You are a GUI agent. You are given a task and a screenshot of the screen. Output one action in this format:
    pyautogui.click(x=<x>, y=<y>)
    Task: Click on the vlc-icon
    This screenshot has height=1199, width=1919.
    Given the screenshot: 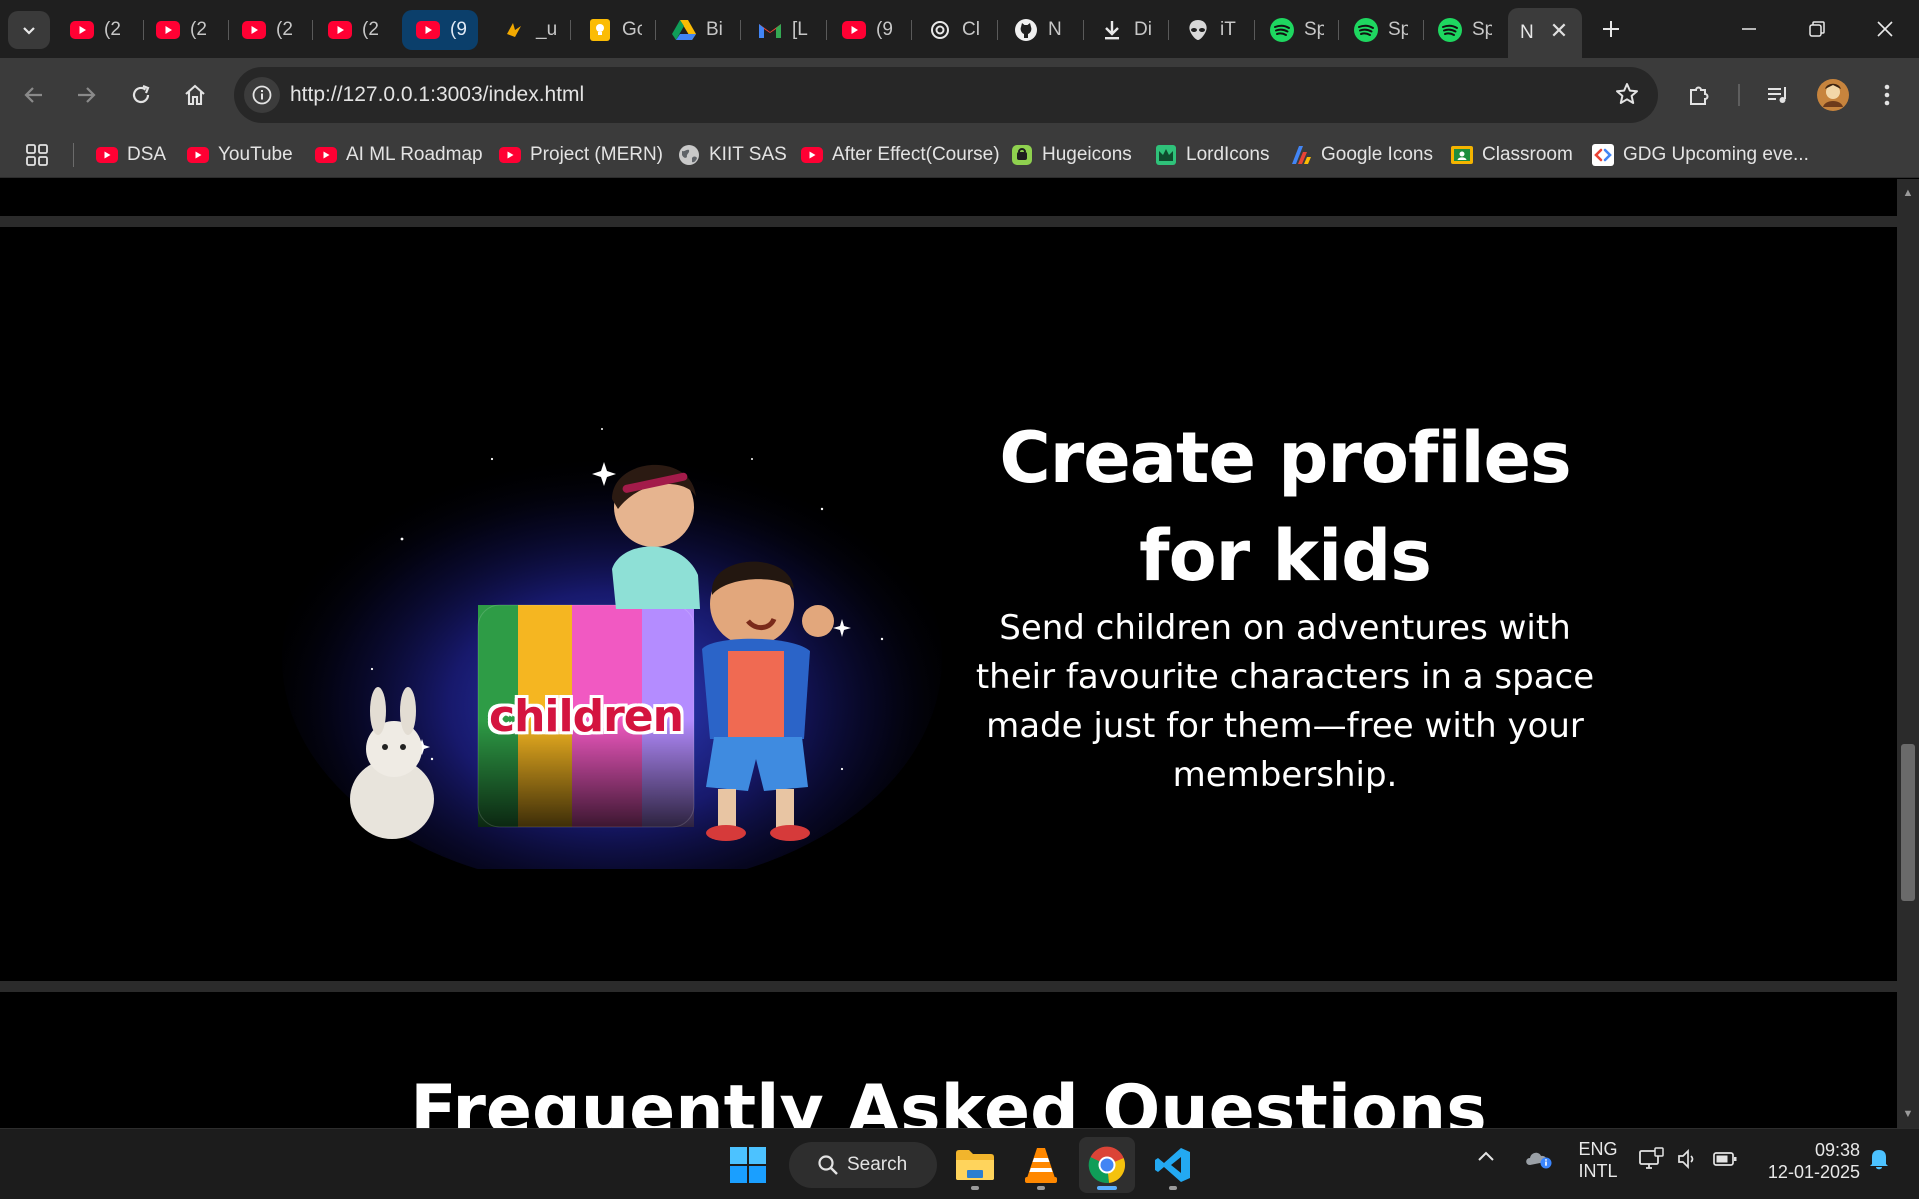 What is the action you would take?
    pyautogui.click(x=1041, y=1165)
    